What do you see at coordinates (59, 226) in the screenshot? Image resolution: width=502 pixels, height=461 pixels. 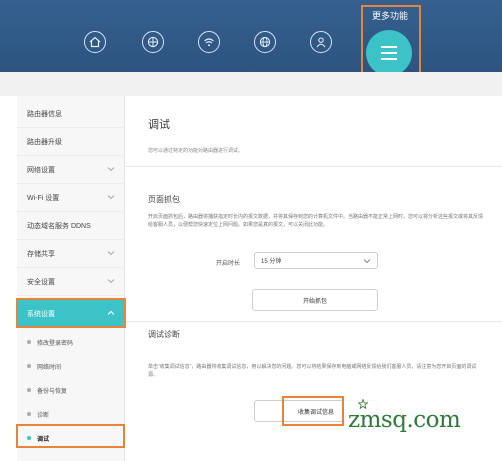 I see `sidebar-item-label: 动态域名服务 DDNS` at bounding box center [59, 226].